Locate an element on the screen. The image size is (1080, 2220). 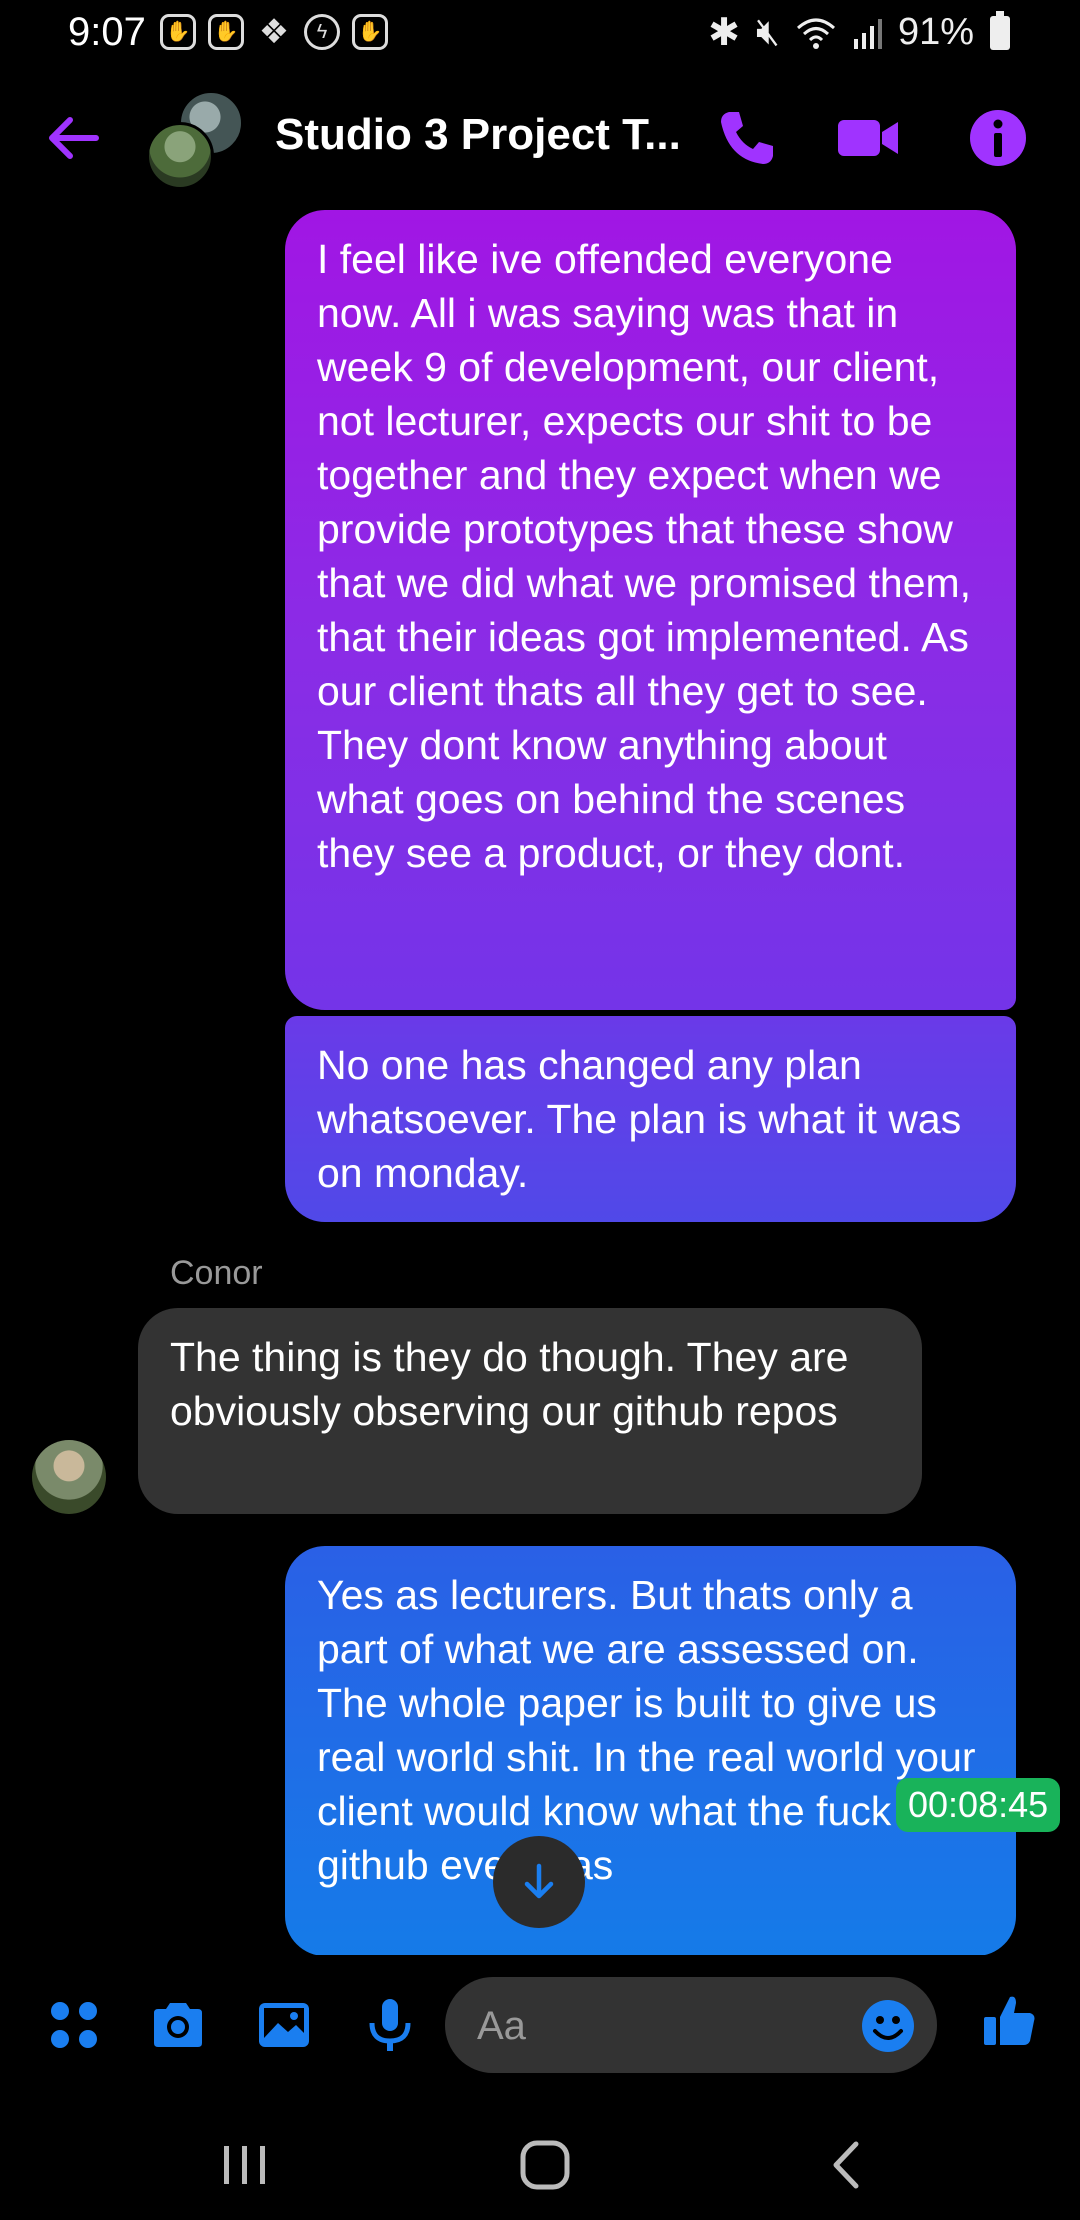
scroll-to-bottom-button is located at coordinates (539, 1882).